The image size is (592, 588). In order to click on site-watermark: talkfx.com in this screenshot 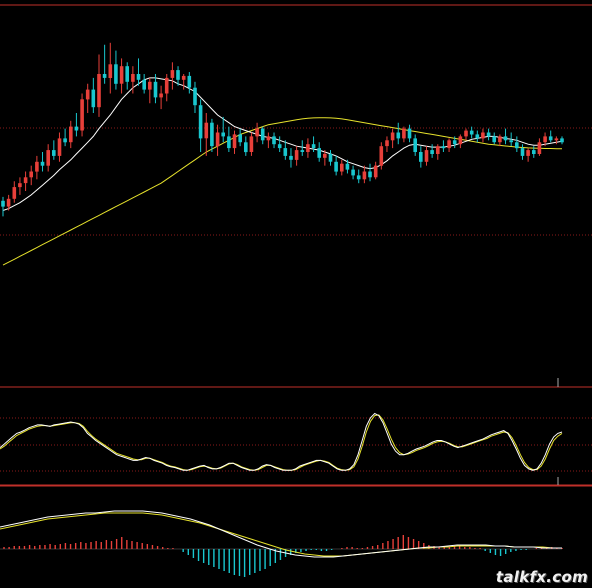, I will do `click(541, 577)`.